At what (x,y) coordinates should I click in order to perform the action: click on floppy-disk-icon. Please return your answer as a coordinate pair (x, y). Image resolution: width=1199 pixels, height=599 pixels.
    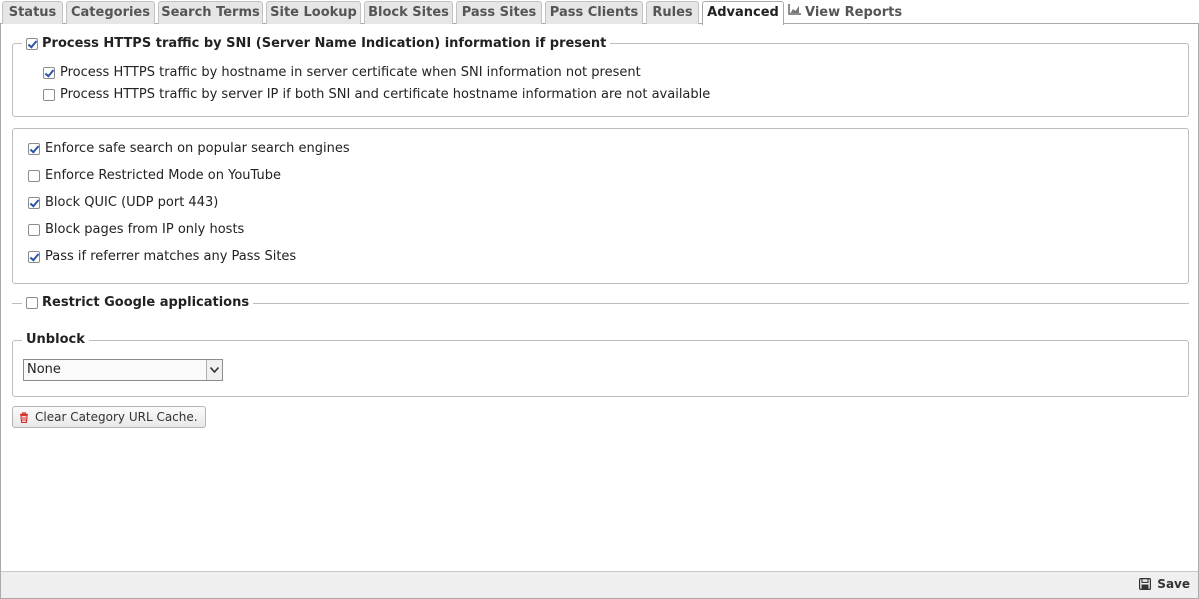
    Looking at the image, I should click on (1145, 584).